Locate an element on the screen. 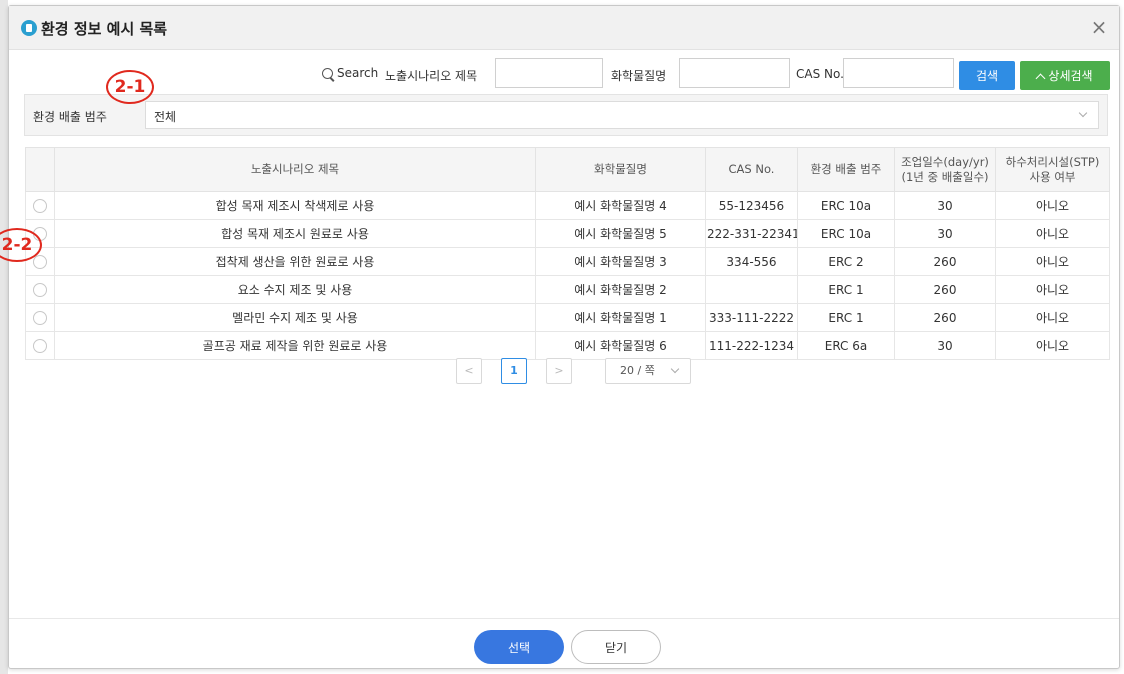 The height and width of the screenshot is (674, 1124). header-select is located at coordinates (40, 169).